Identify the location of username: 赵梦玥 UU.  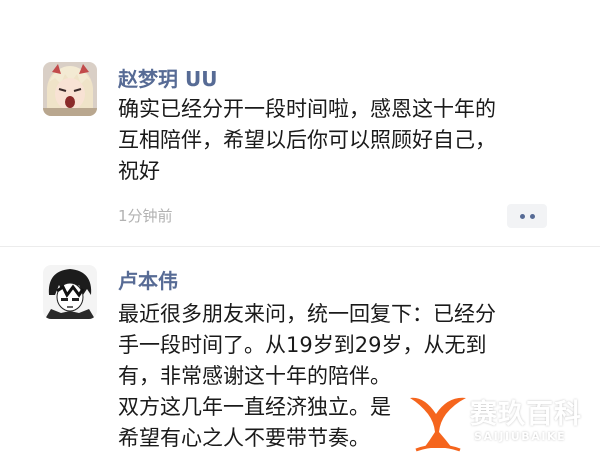
(167, 79).